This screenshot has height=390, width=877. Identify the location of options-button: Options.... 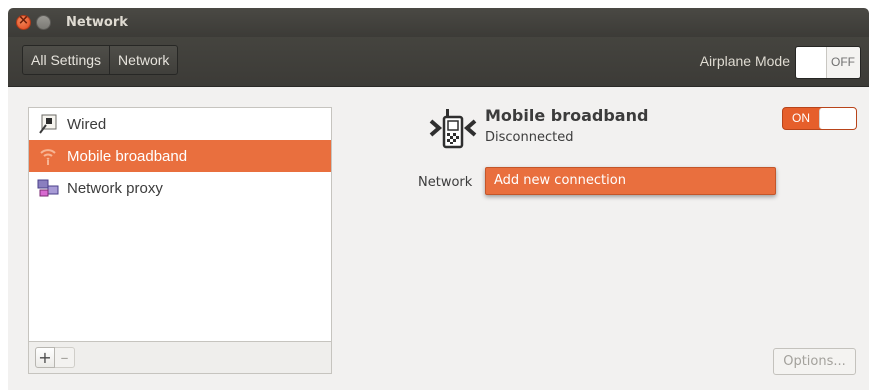
(814, 361).